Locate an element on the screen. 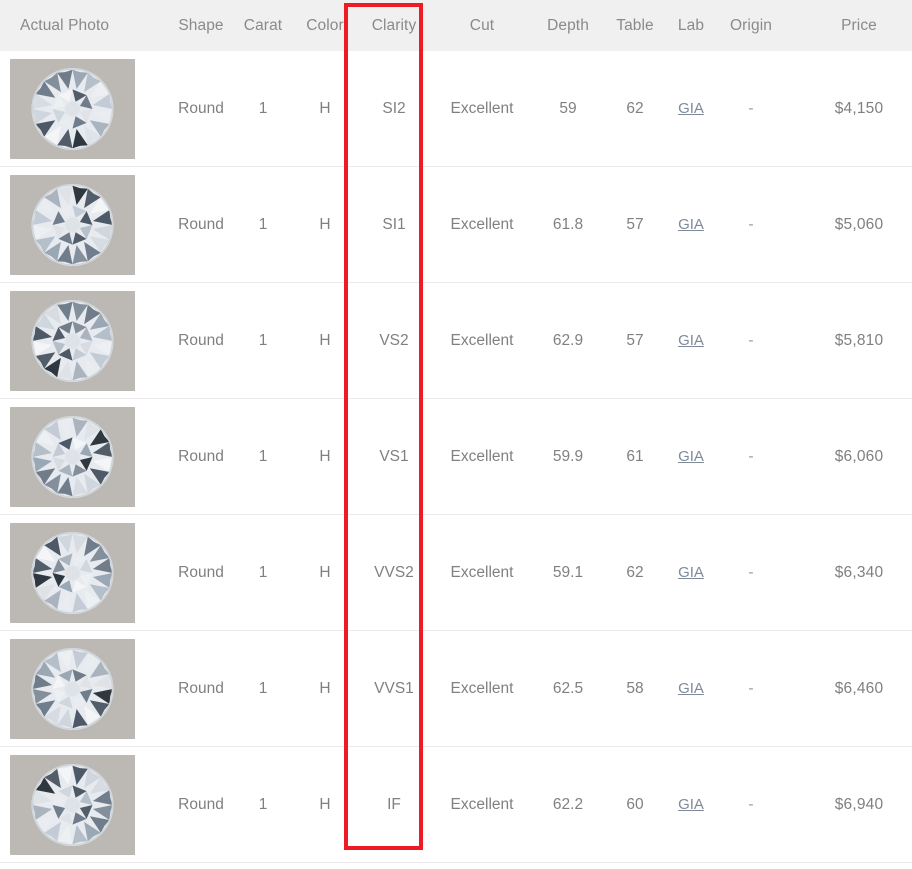 This screenshot has height=869, width=912. table-row: Round 1 H IF Excellent 62.2 60 GIA - $6,940 is located at coordinates (456, 804).